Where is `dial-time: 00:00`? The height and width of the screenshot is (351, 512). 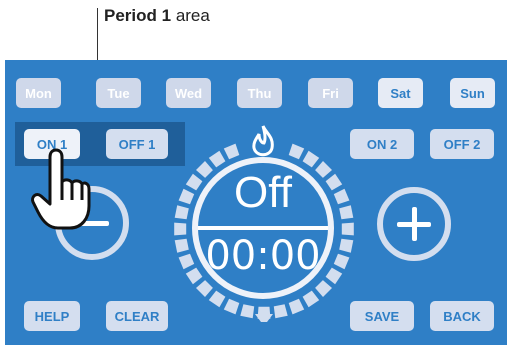
dial-time: 00:00 is located at coordinates (263, 256).